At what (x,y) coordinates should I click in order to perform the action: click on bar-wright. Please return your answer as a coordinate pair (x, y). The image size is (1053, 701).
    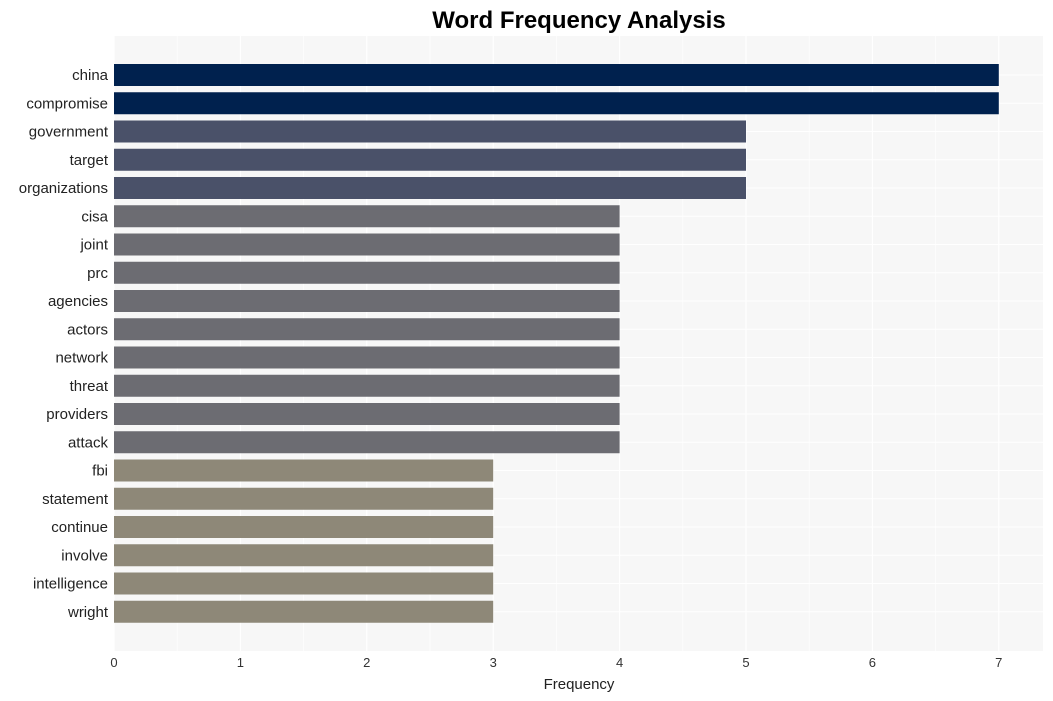
    Looking at the image, I should click on (304, 611).